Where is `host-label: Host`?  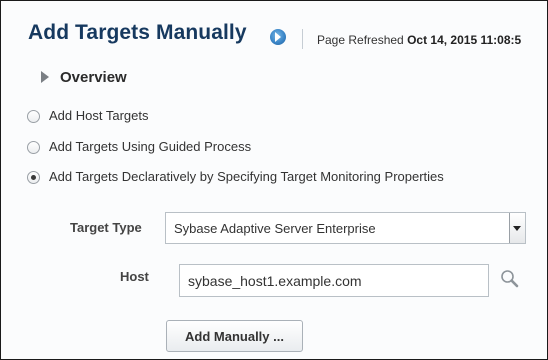
host-label: Host is located at coordinates (134, 276).